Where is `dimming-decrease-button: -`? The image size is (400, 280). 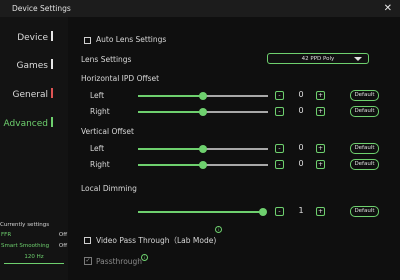
dimming-decrease-button: - is located at coordinates (279, 211).